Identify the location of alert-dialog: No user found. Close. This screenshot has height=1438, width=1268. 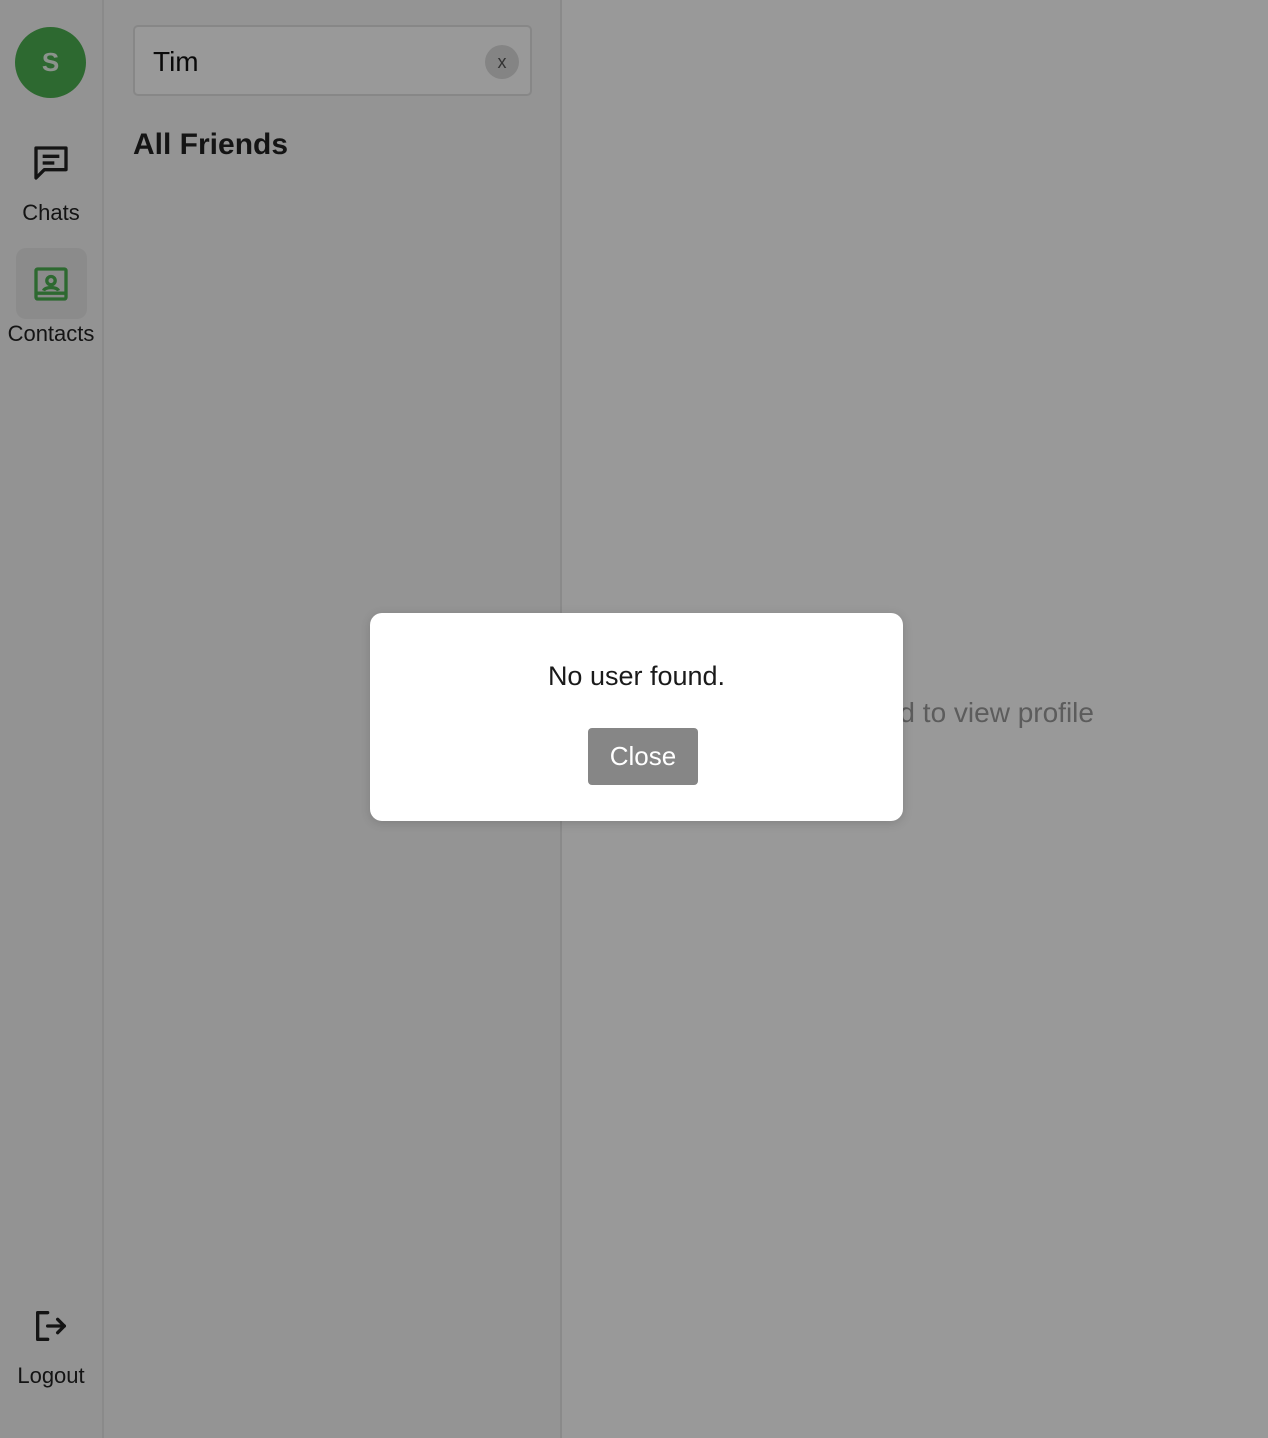
(636, 717).